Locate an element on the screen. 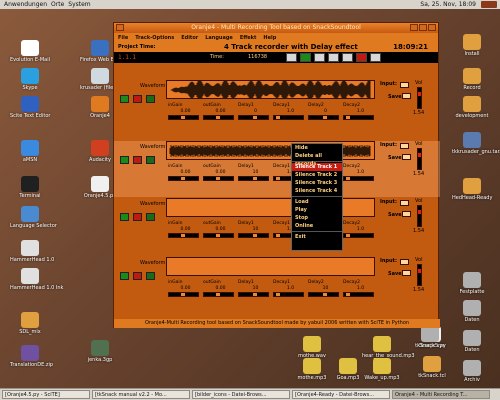  taskbar-button: [Oranje4.5.py - SciTE] is located at coordinates (46, 394).